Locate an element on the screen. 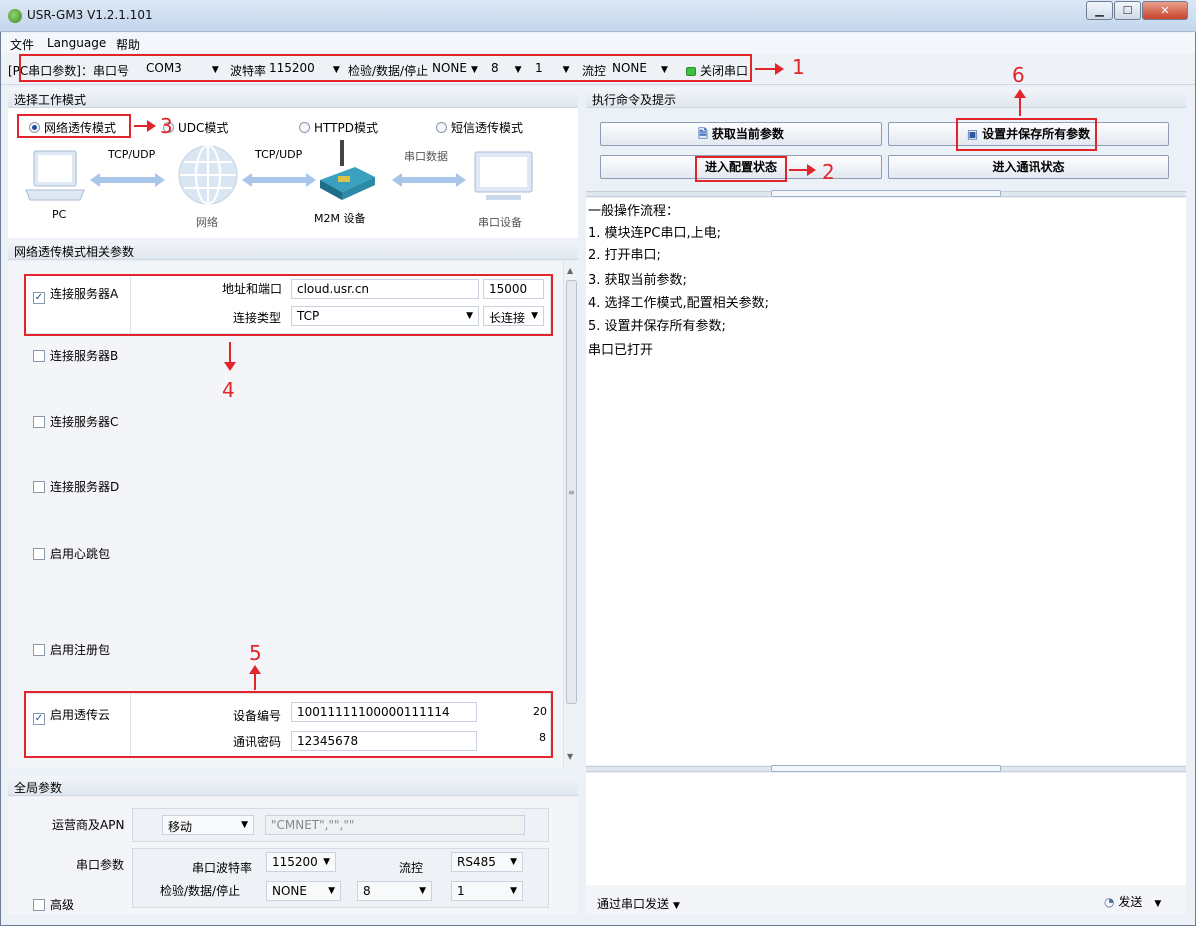  annotation-label-6: 6 is located at coordinates (1018, 75).